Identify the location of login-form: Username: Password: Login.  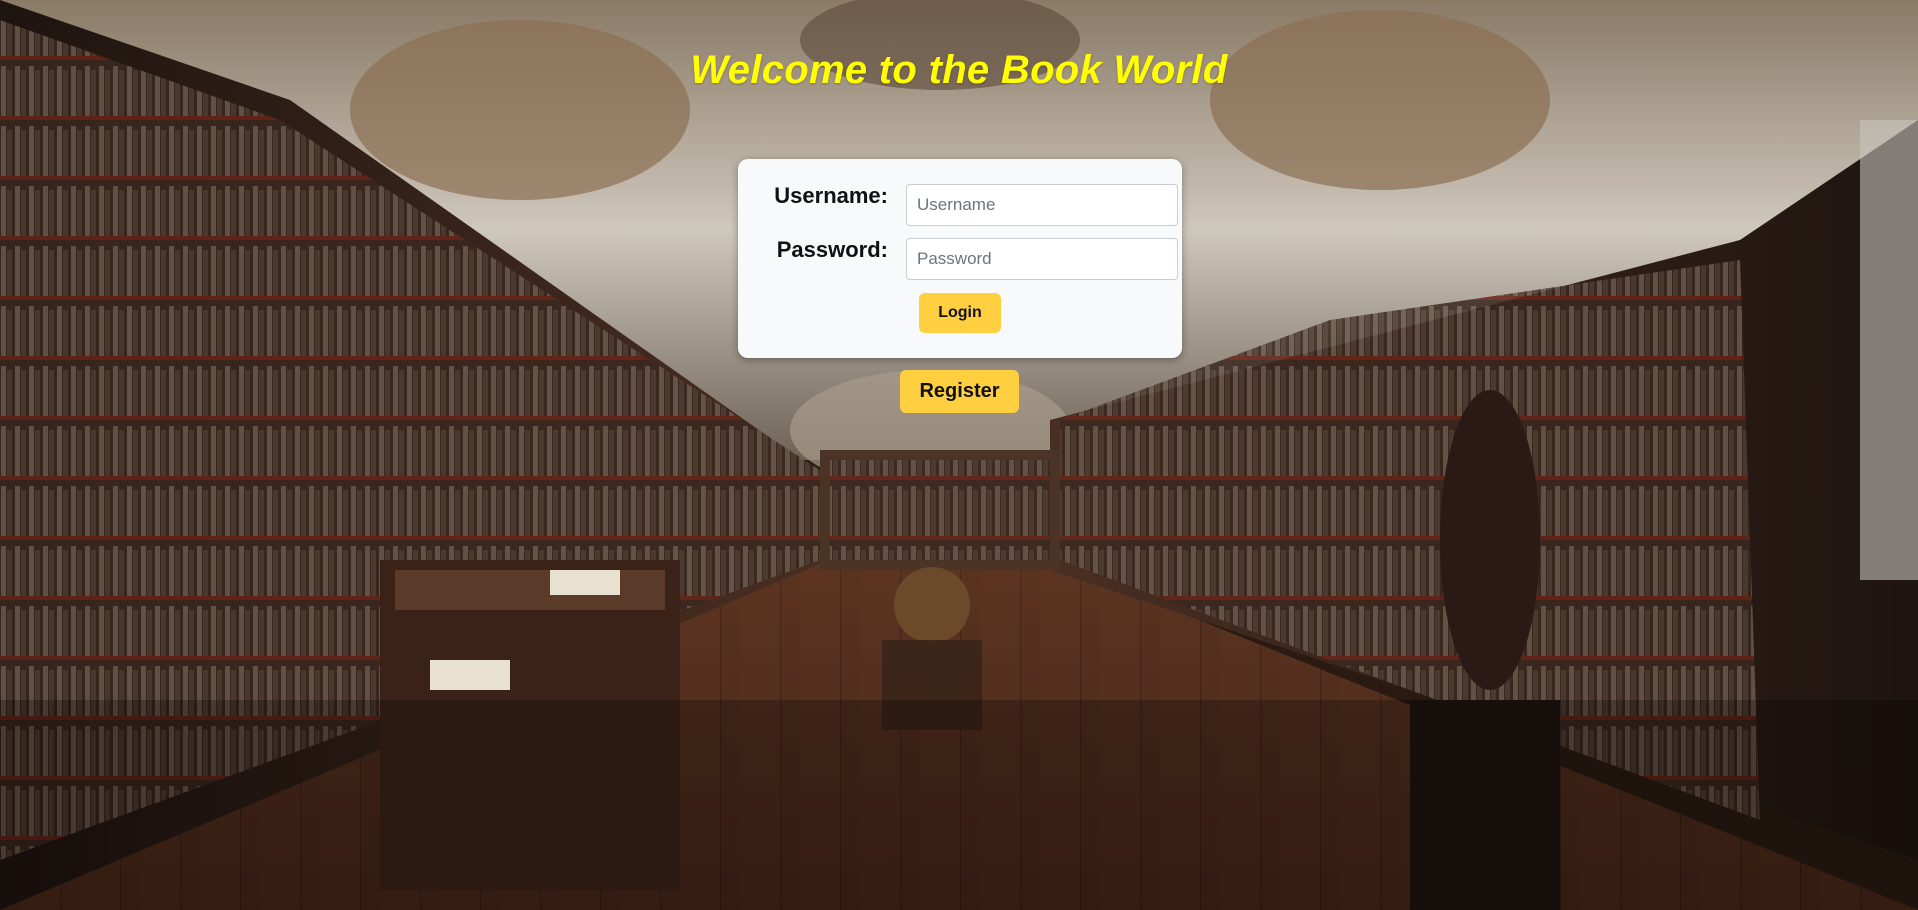
(960, 258).